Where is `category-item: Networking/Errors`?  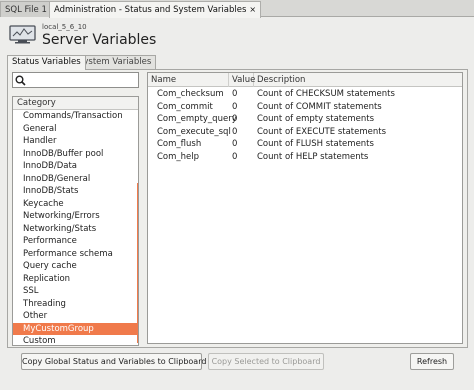 category-item: Networking/Errors is located at coordinates (75, 216).